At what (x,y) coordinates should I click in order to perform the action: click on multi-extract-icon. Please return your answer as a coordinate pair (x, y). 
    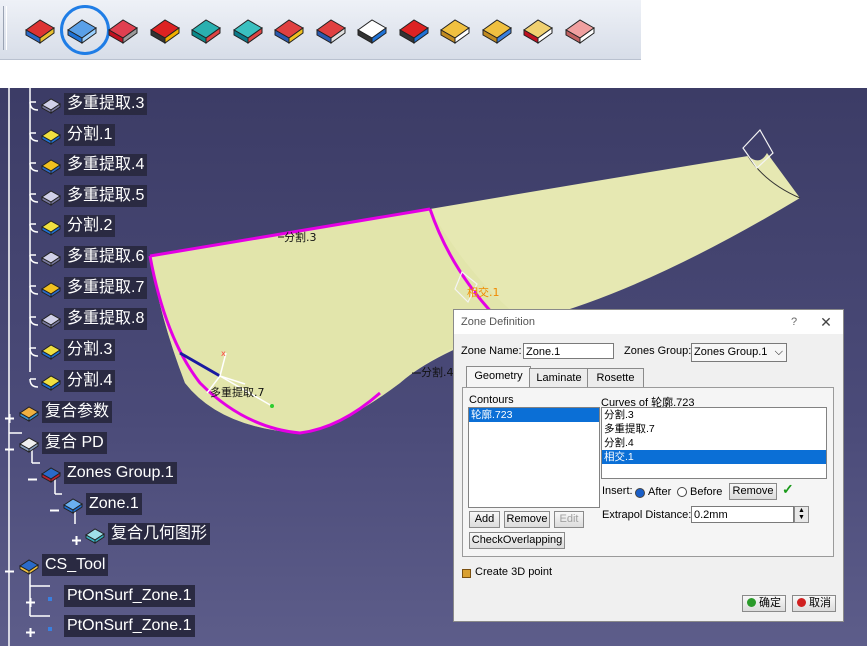
    Looking at the image, I should click on (51, 321).